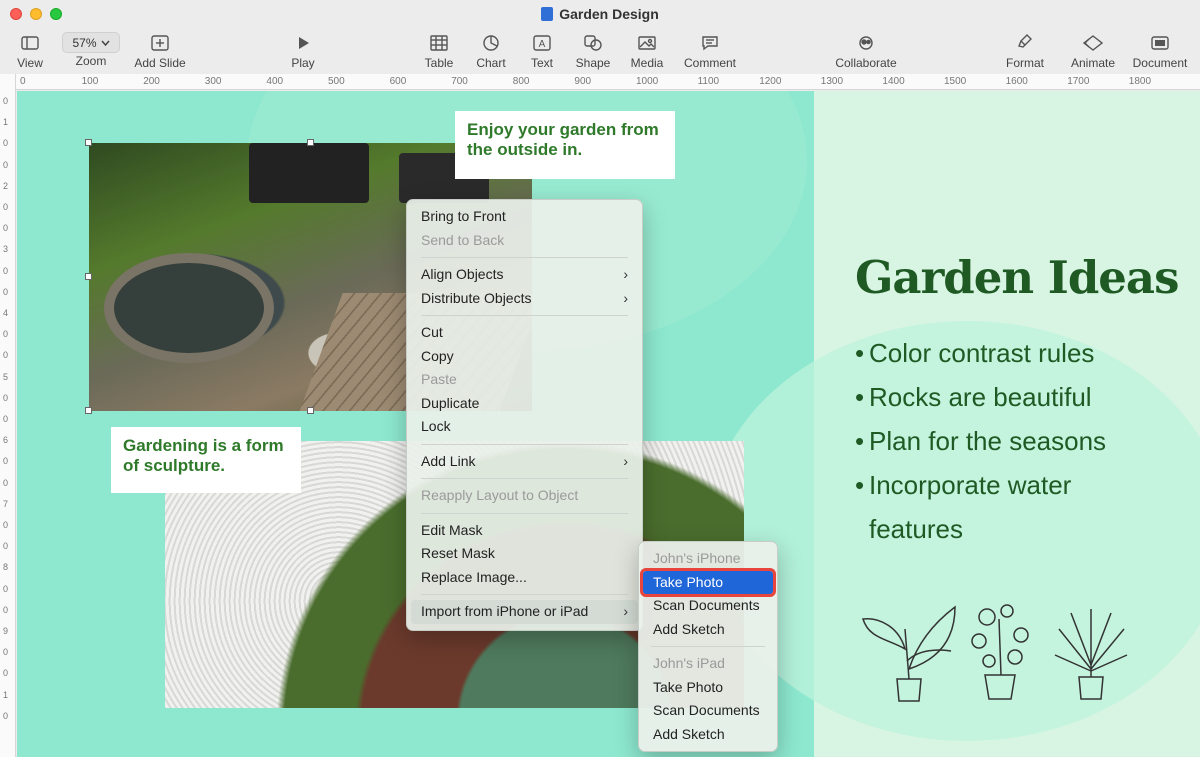  Describe the element at coordinates (491, 51) in the screenshot. I see `chart-button: Chart` at that location.